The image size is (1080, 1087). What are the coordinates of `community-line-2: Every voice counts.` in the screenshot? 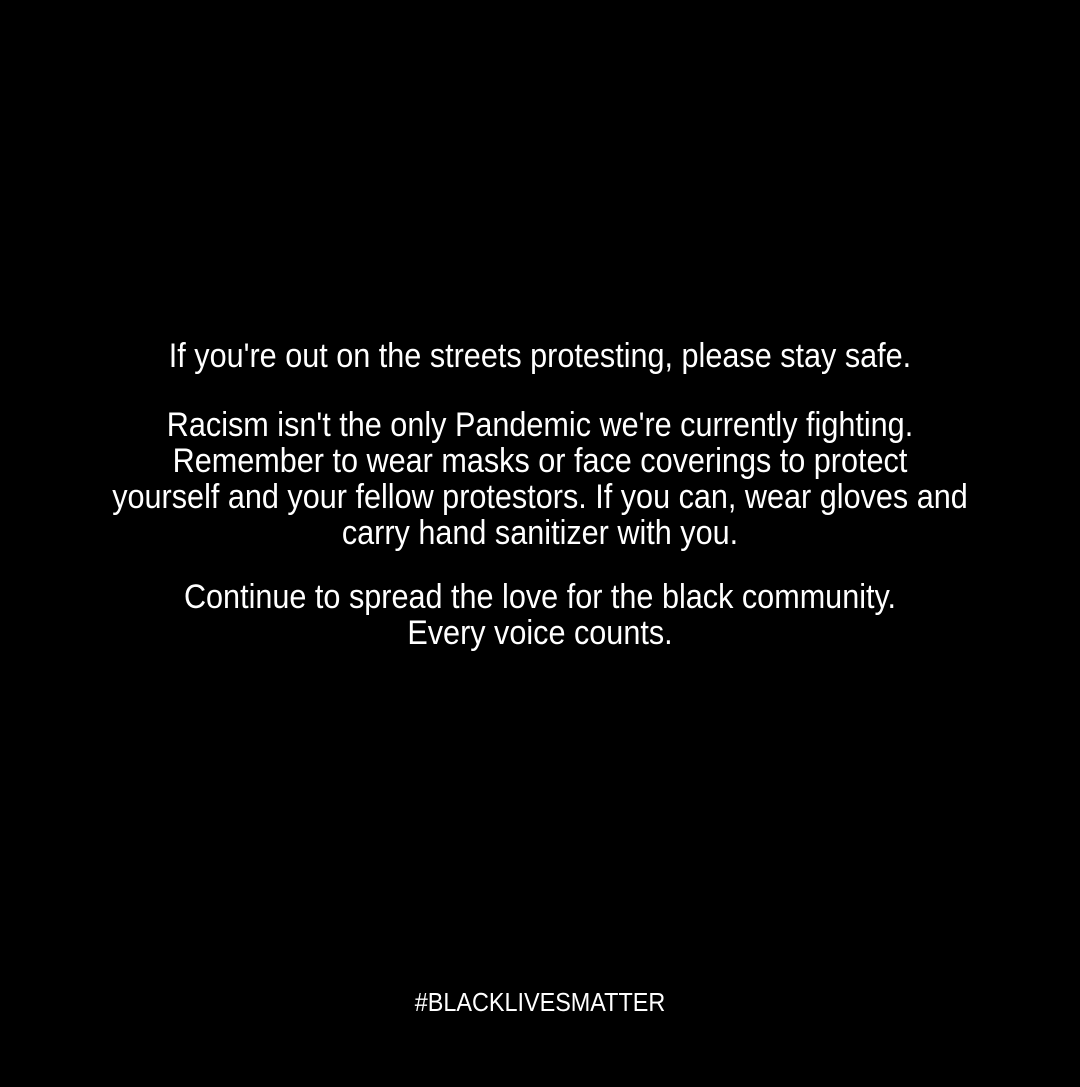 It's located at (540, 633).